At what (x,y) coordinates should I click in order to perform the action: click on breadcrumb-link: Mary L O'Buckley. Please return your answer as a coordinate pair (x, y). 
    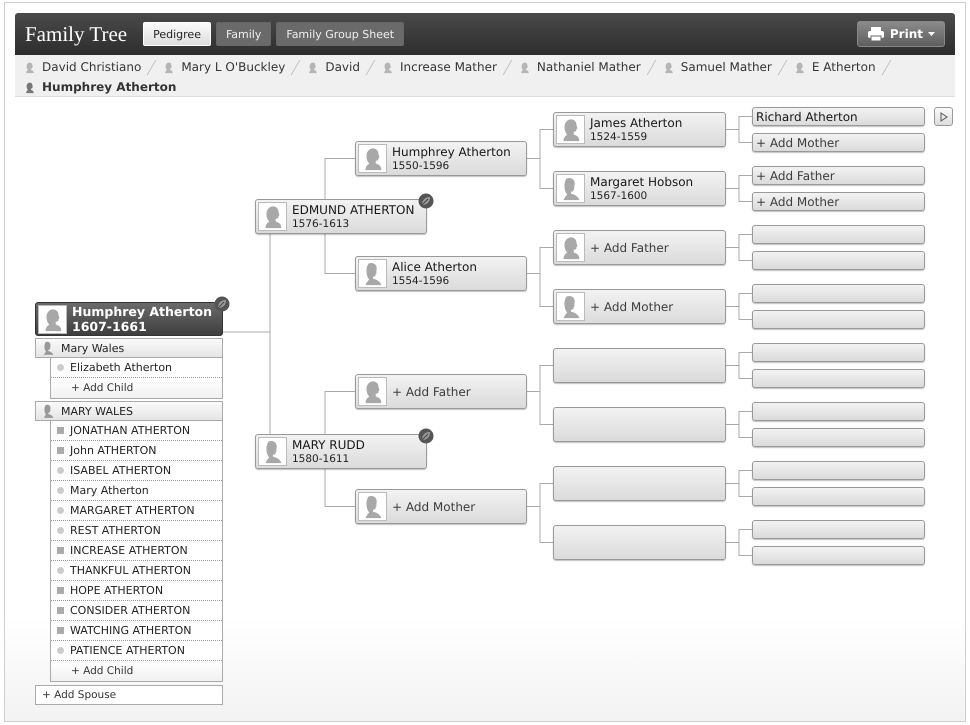
    Looking at the image, I should click on (224, 67).